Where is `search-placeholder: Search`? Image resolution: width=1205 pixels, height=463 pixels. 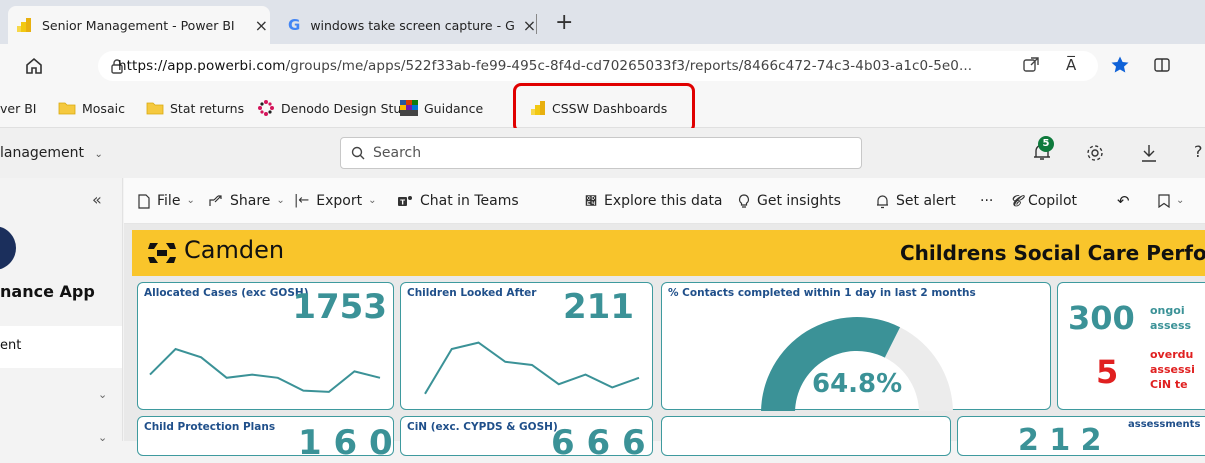 search-placeholder: Search is located at coordinates (397, 153).